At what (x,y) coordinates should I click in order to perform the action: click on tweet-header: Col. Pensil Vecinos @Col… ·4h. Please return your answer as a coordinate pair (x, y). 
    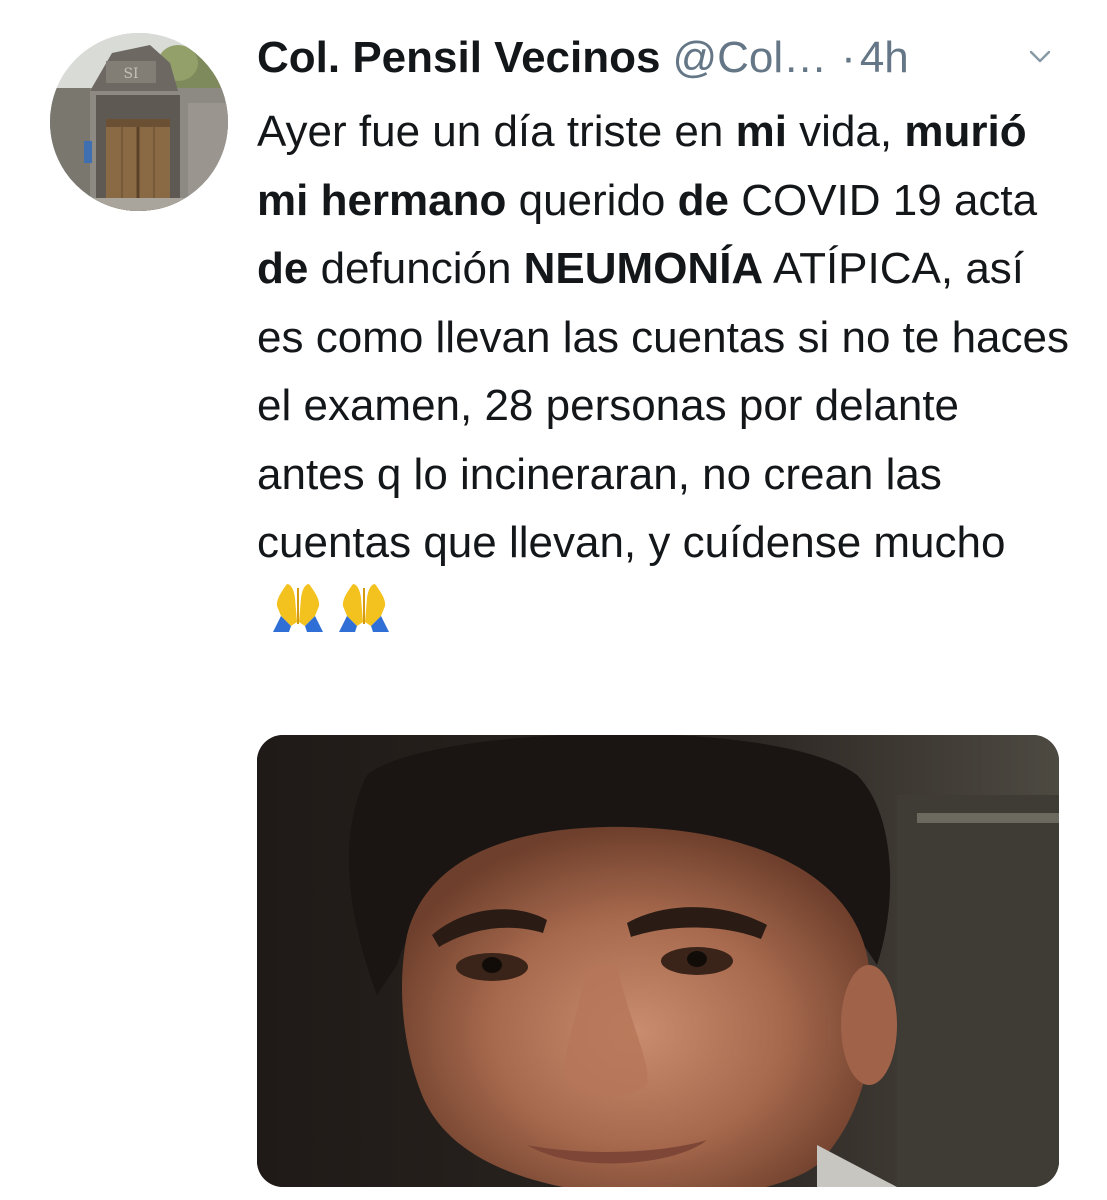
    Looking at the image, I should click on (667, 58).